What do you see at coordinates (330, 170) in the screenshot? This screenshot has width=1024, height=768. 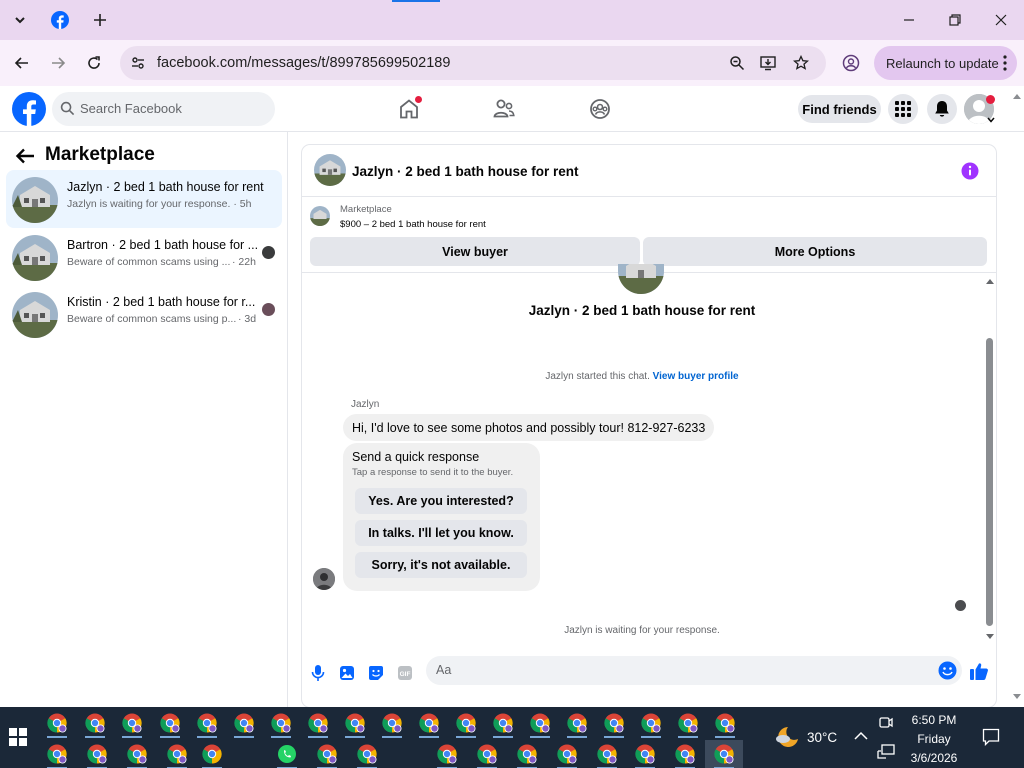 I see `listing-thumbnail` at bounding box center [330, 170].